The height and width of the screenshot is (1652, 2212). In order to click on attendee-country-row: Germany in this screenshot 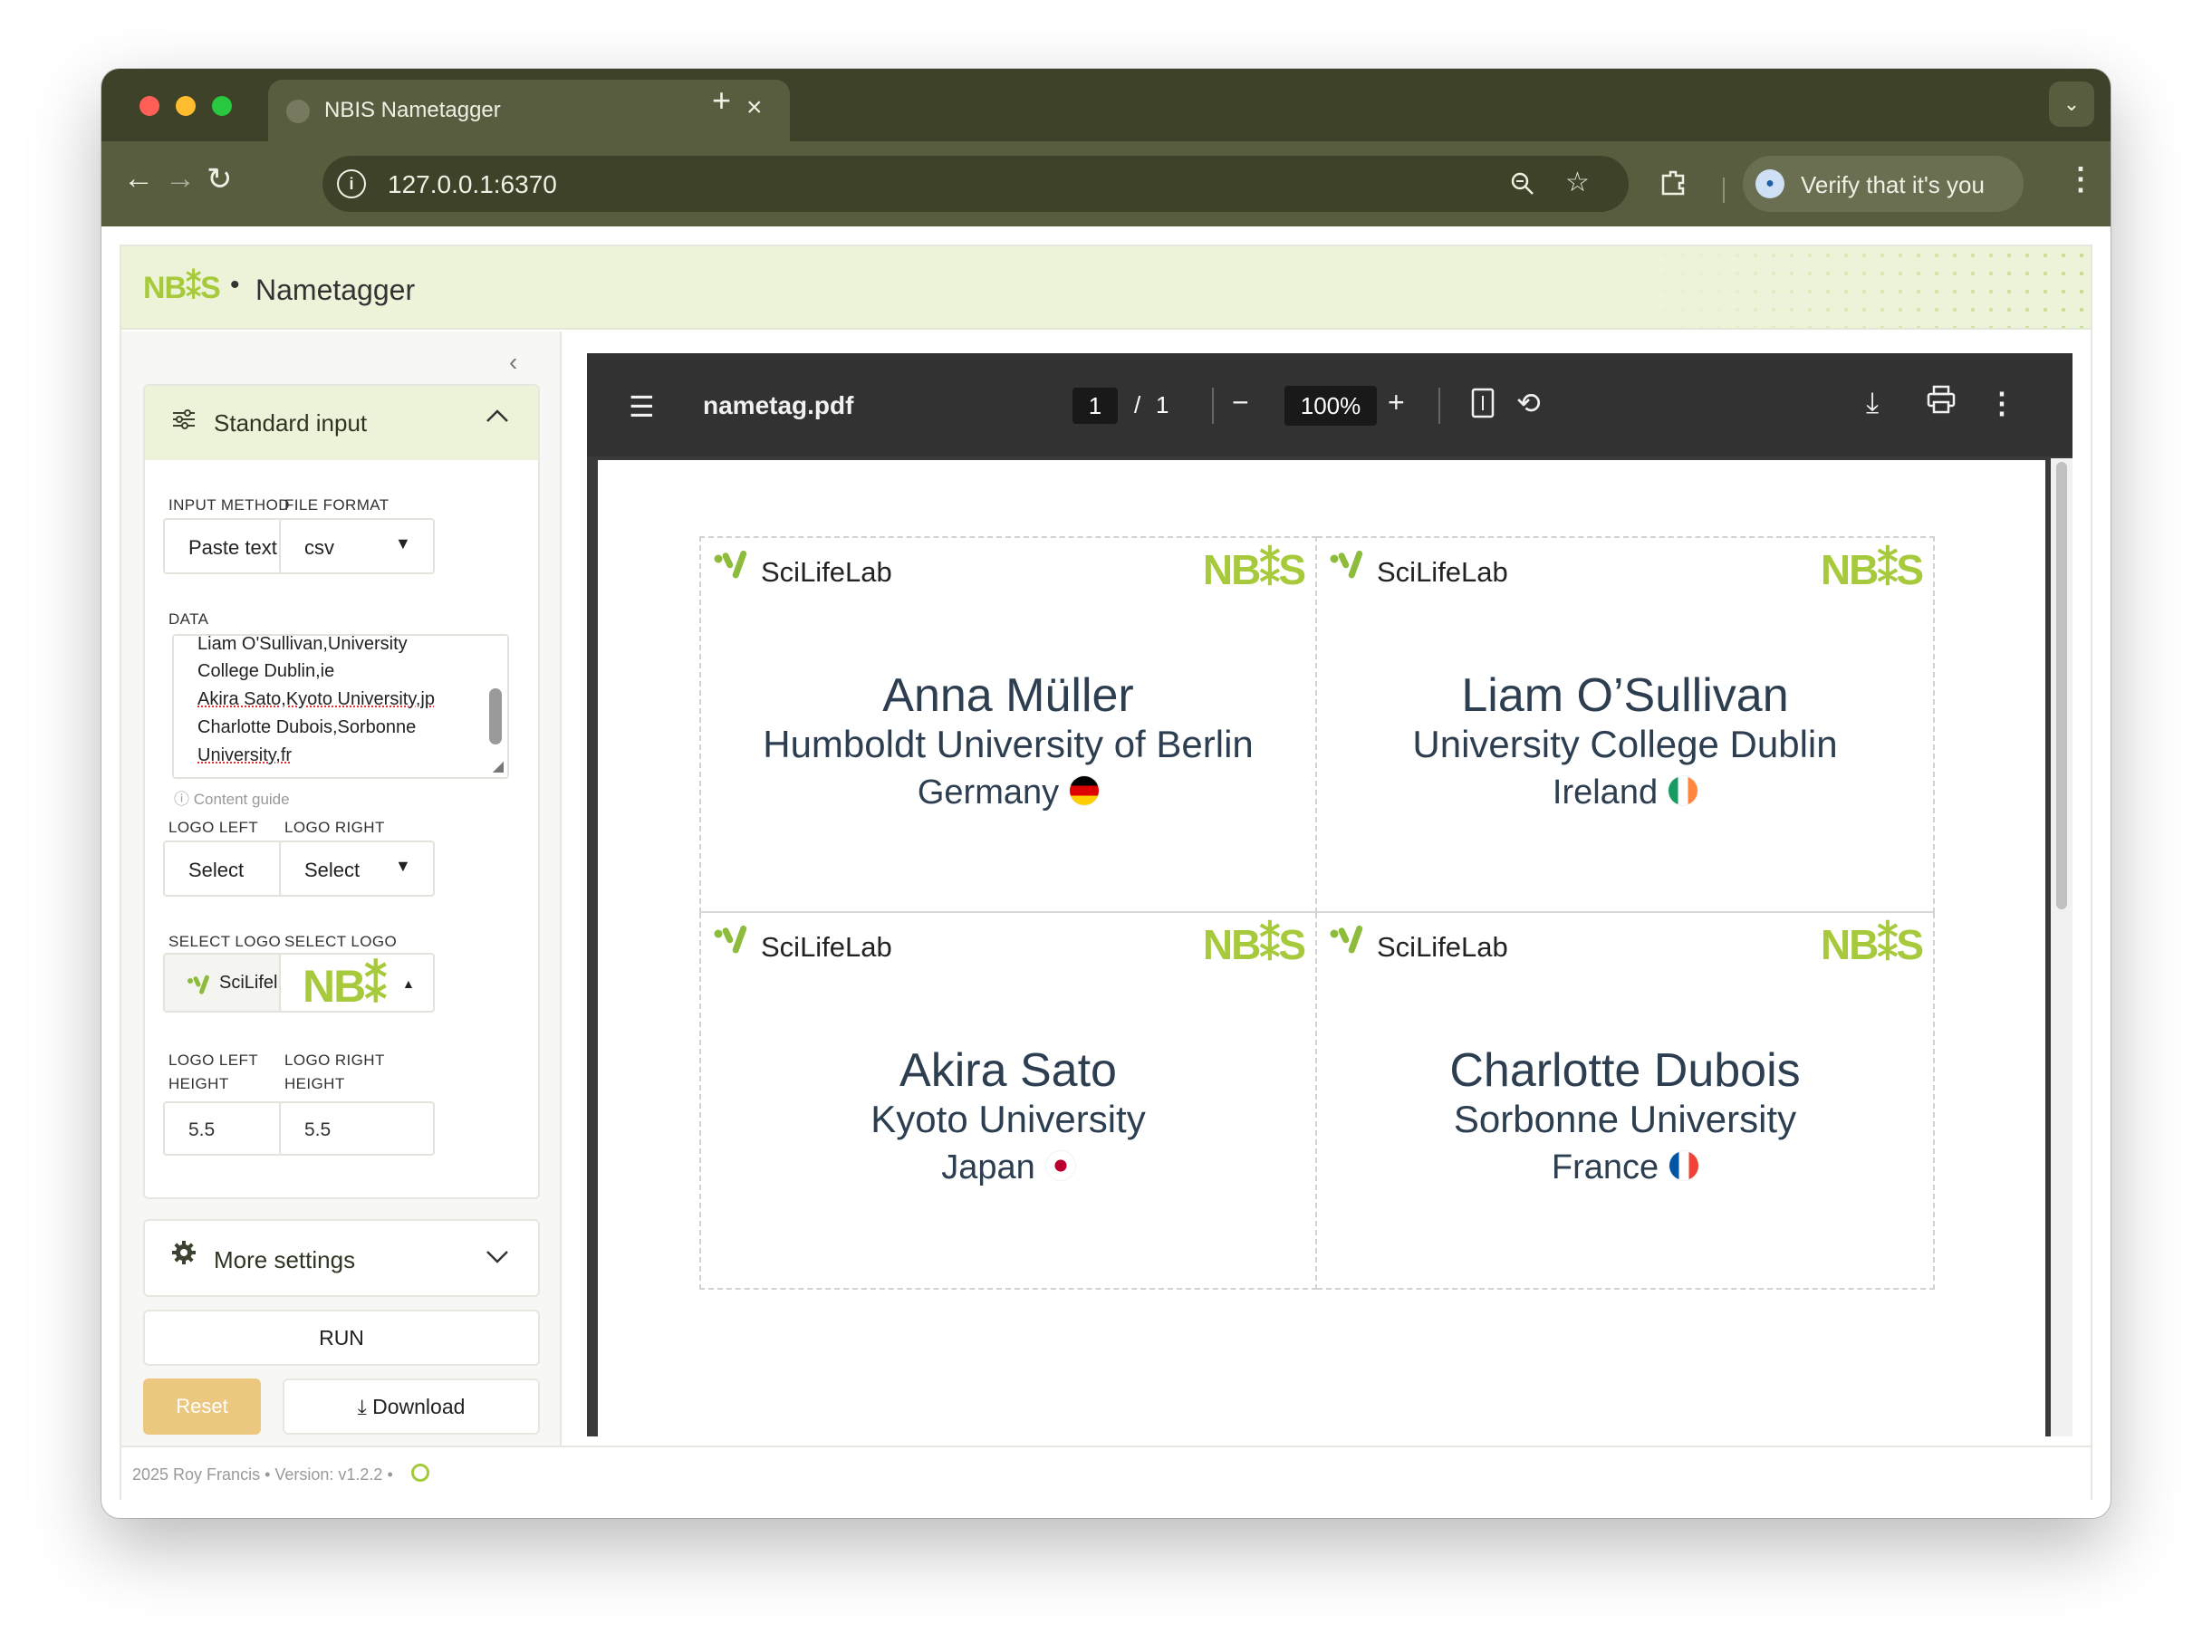, I will do `click(1008, 792)`.